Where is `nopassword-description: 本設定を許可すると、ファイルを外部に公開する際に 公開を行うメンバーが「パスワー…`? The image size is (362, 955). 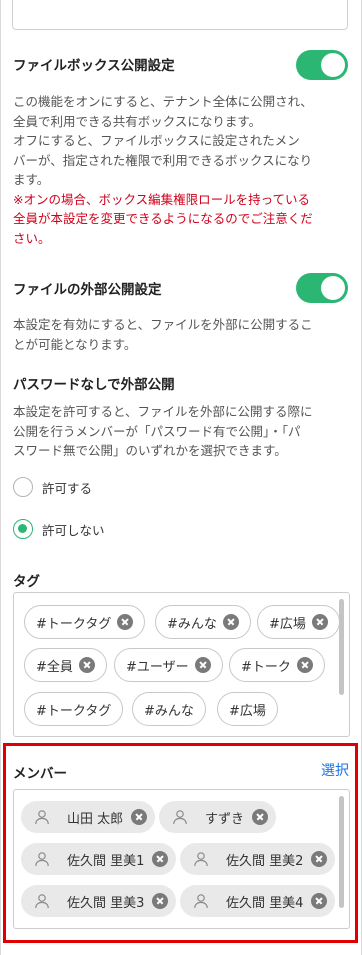
nopassword-description: 本設定を許可すると、ファイルを外部に公開する際に 公開を行うメンバーが「パスワー… is located at coordinates (163, 431).